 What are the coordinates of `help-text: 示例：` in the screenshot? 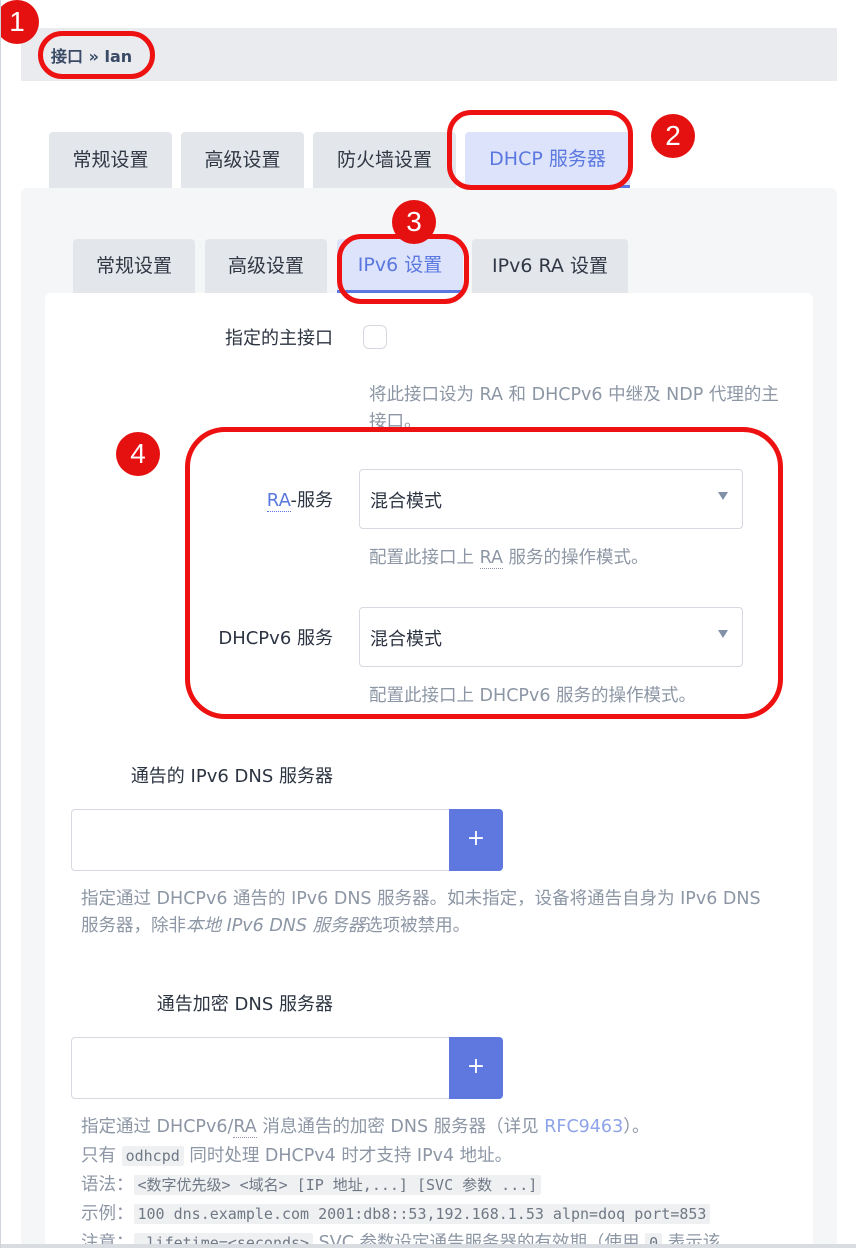 It's located at (107, 1214).